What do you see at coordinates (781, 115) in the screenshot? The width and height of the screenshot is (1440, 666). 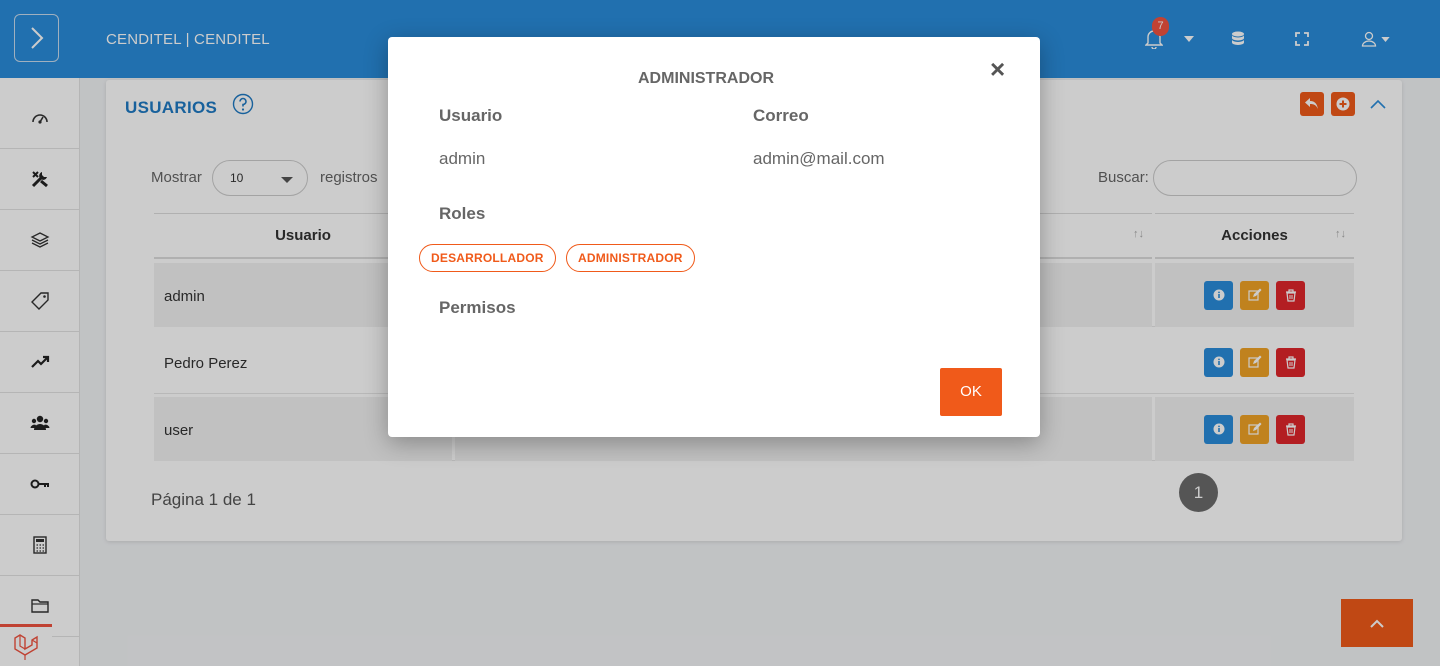 I see `email-label: Correo` at bounding box center [781, 115].